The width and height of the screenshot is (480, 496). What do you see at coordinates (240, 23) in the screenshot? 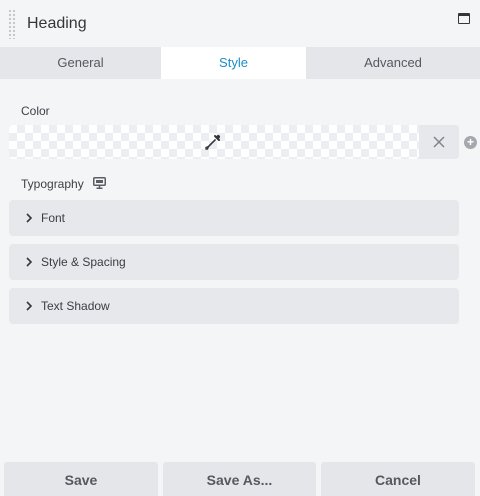
I see `panel-header: Heading` at bounding box center [240, 23].